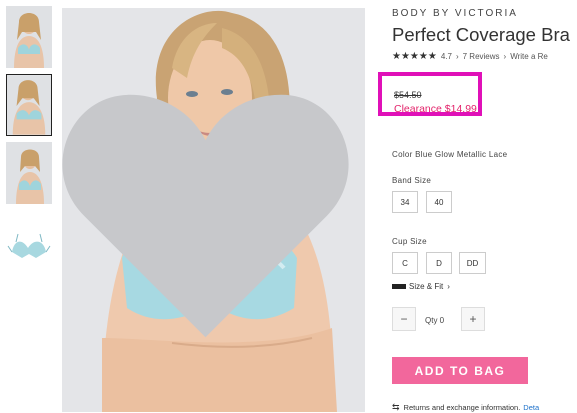 Image resolution: width=577 pixels, height=413 pixels. I want to click on color-description: Color Blue Glow Metallic Lace, so click(450, 154).